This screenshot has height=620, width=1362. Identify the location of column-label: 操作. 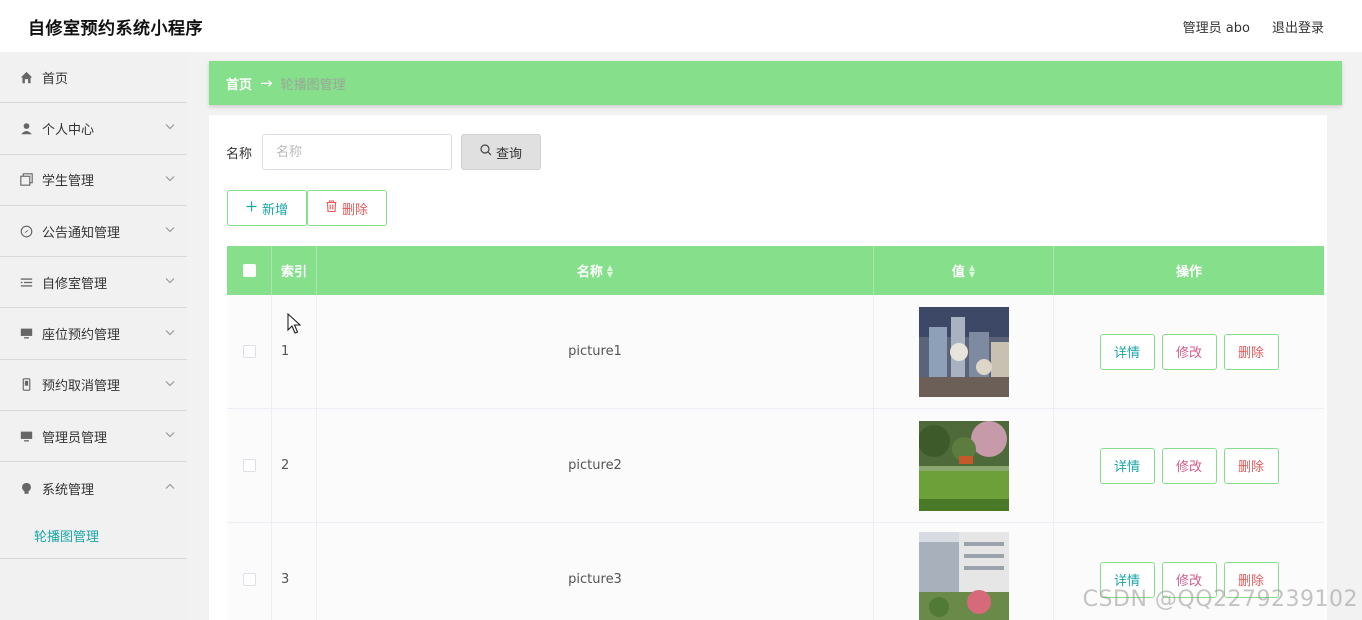
(1188, 272).